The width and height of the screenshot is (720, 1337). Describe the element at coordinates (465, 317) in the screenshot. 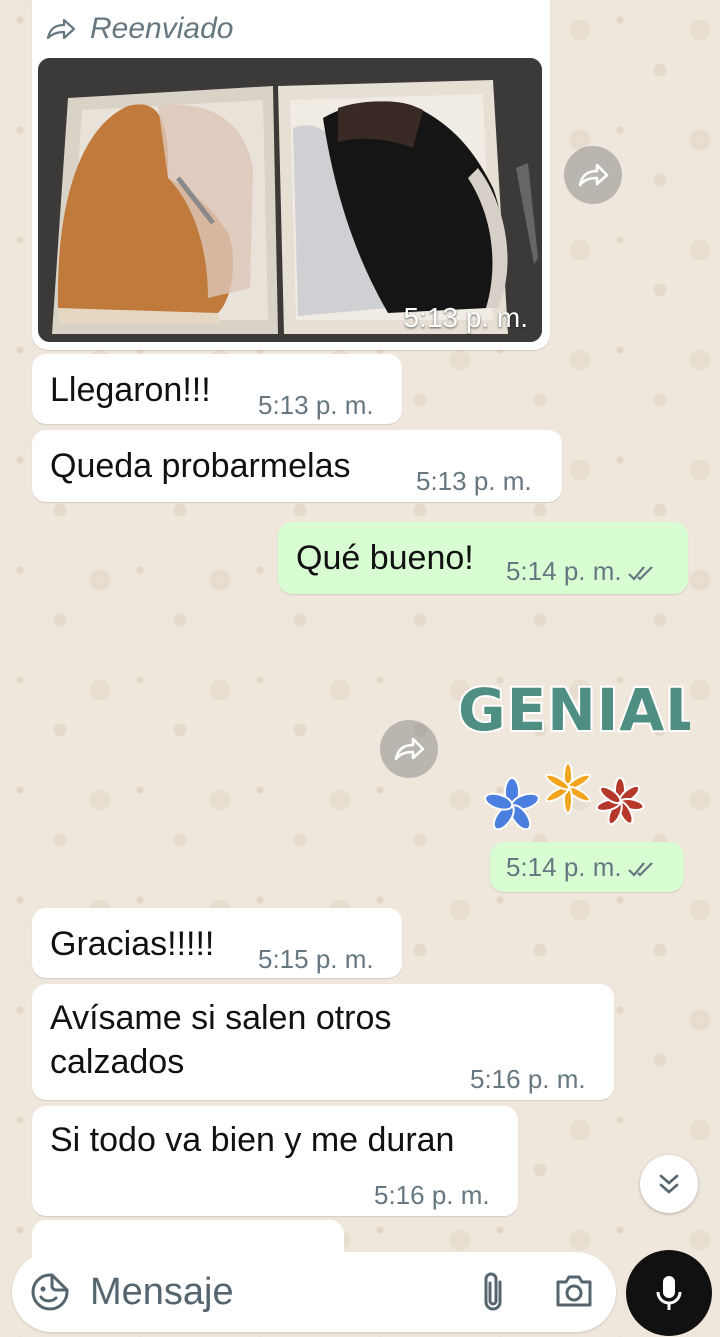

I see `photo-timestamp: 5:13 p. m.` at that location.